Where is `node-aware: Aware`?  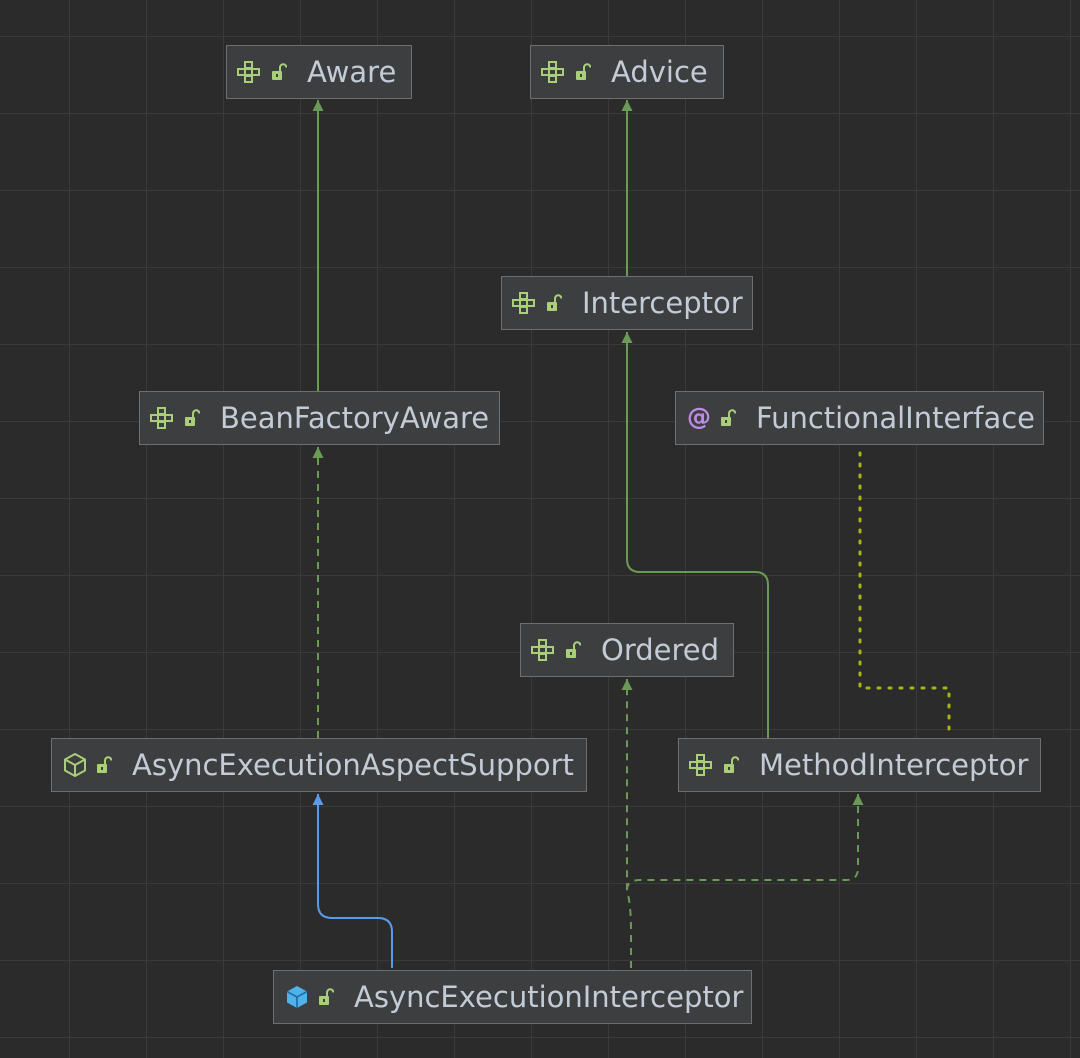
node-aware: Aware is located at coordinates (319, 72).